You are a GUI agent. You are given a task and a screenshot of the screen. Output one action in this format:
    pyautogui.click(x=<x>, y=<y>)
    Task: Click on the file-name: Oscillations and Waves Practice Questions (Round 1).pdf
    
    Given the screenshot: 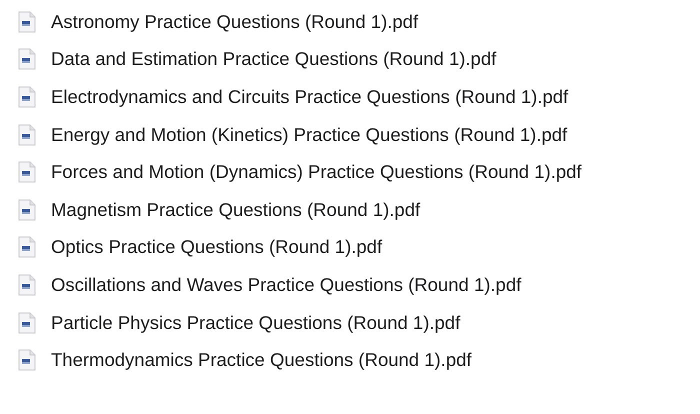 What is the action you would take?
    pyautogui.click(x=286, y=285)
    